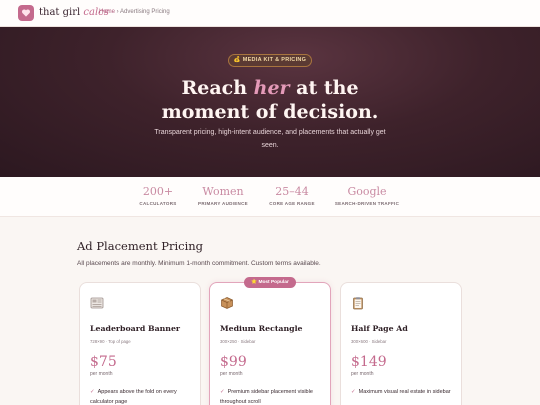 Image resolution: width=540 pixels, height=405 pixels. I want to click on card-spec: 300×600 · Sidebar, so click(369, 341).